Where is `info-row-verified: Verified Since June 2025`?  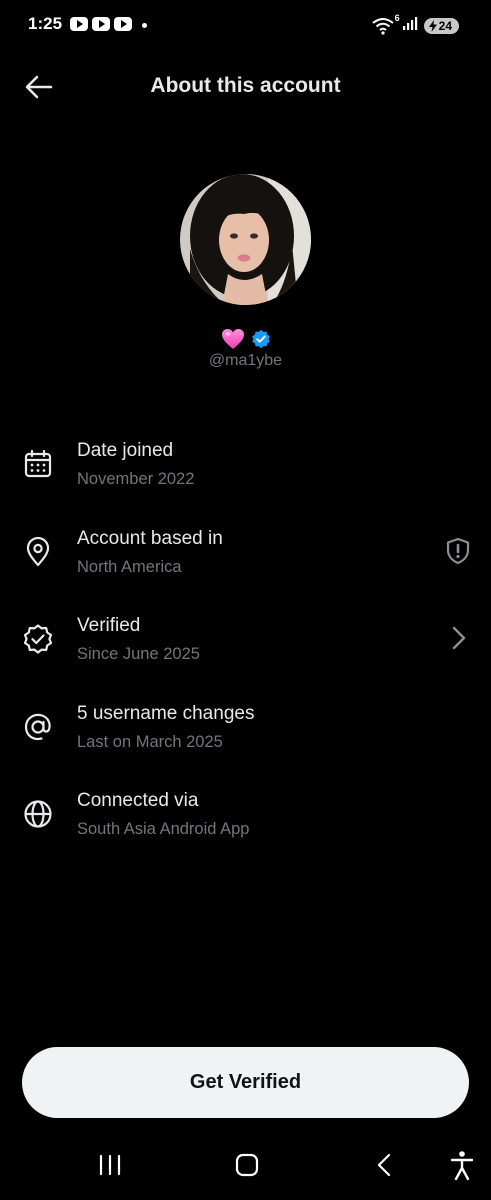 info-row-verified: Verified Since June 2025 is located at coordinates (245, 649).